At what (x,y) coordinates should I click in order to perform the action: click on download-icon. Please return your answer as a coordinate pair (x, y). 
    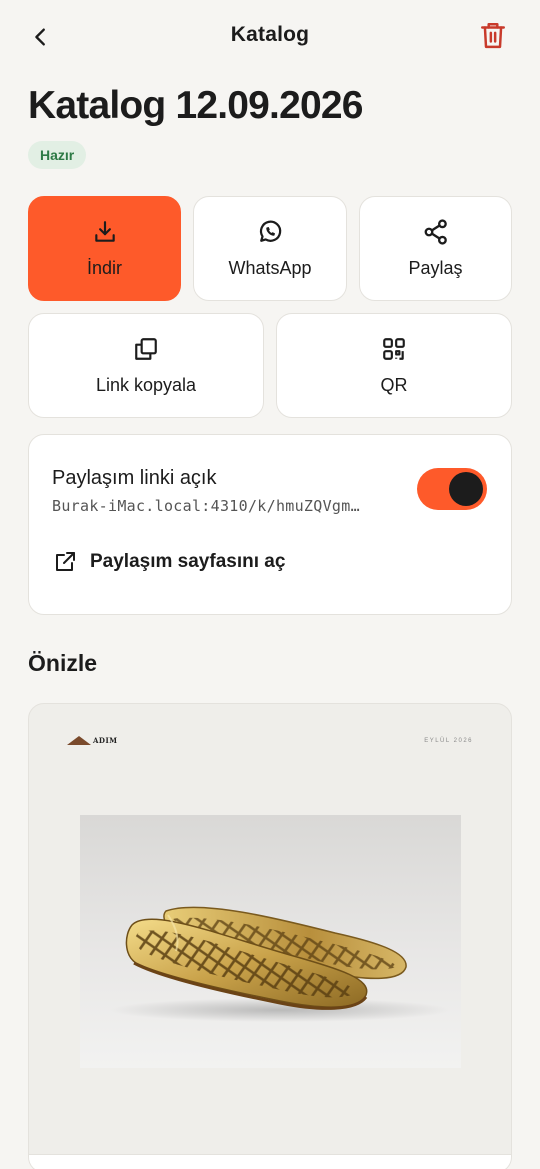
    Looking at the image, I should click on (105, 232).